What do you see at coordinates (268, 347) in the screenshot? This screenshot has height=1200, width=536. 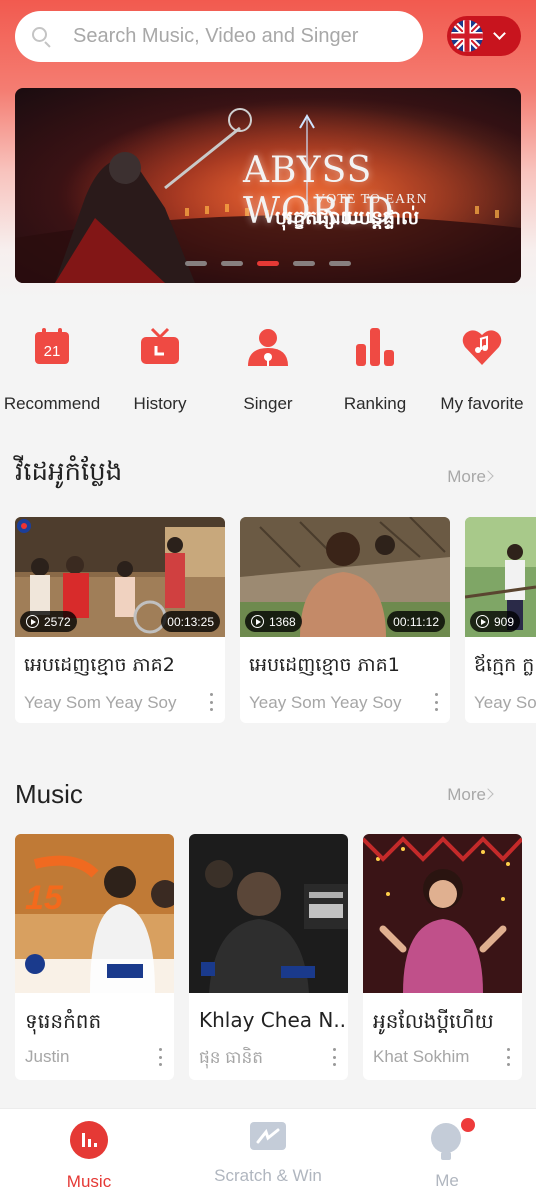 I see `singer-icon` at bounding box center [268, 347].